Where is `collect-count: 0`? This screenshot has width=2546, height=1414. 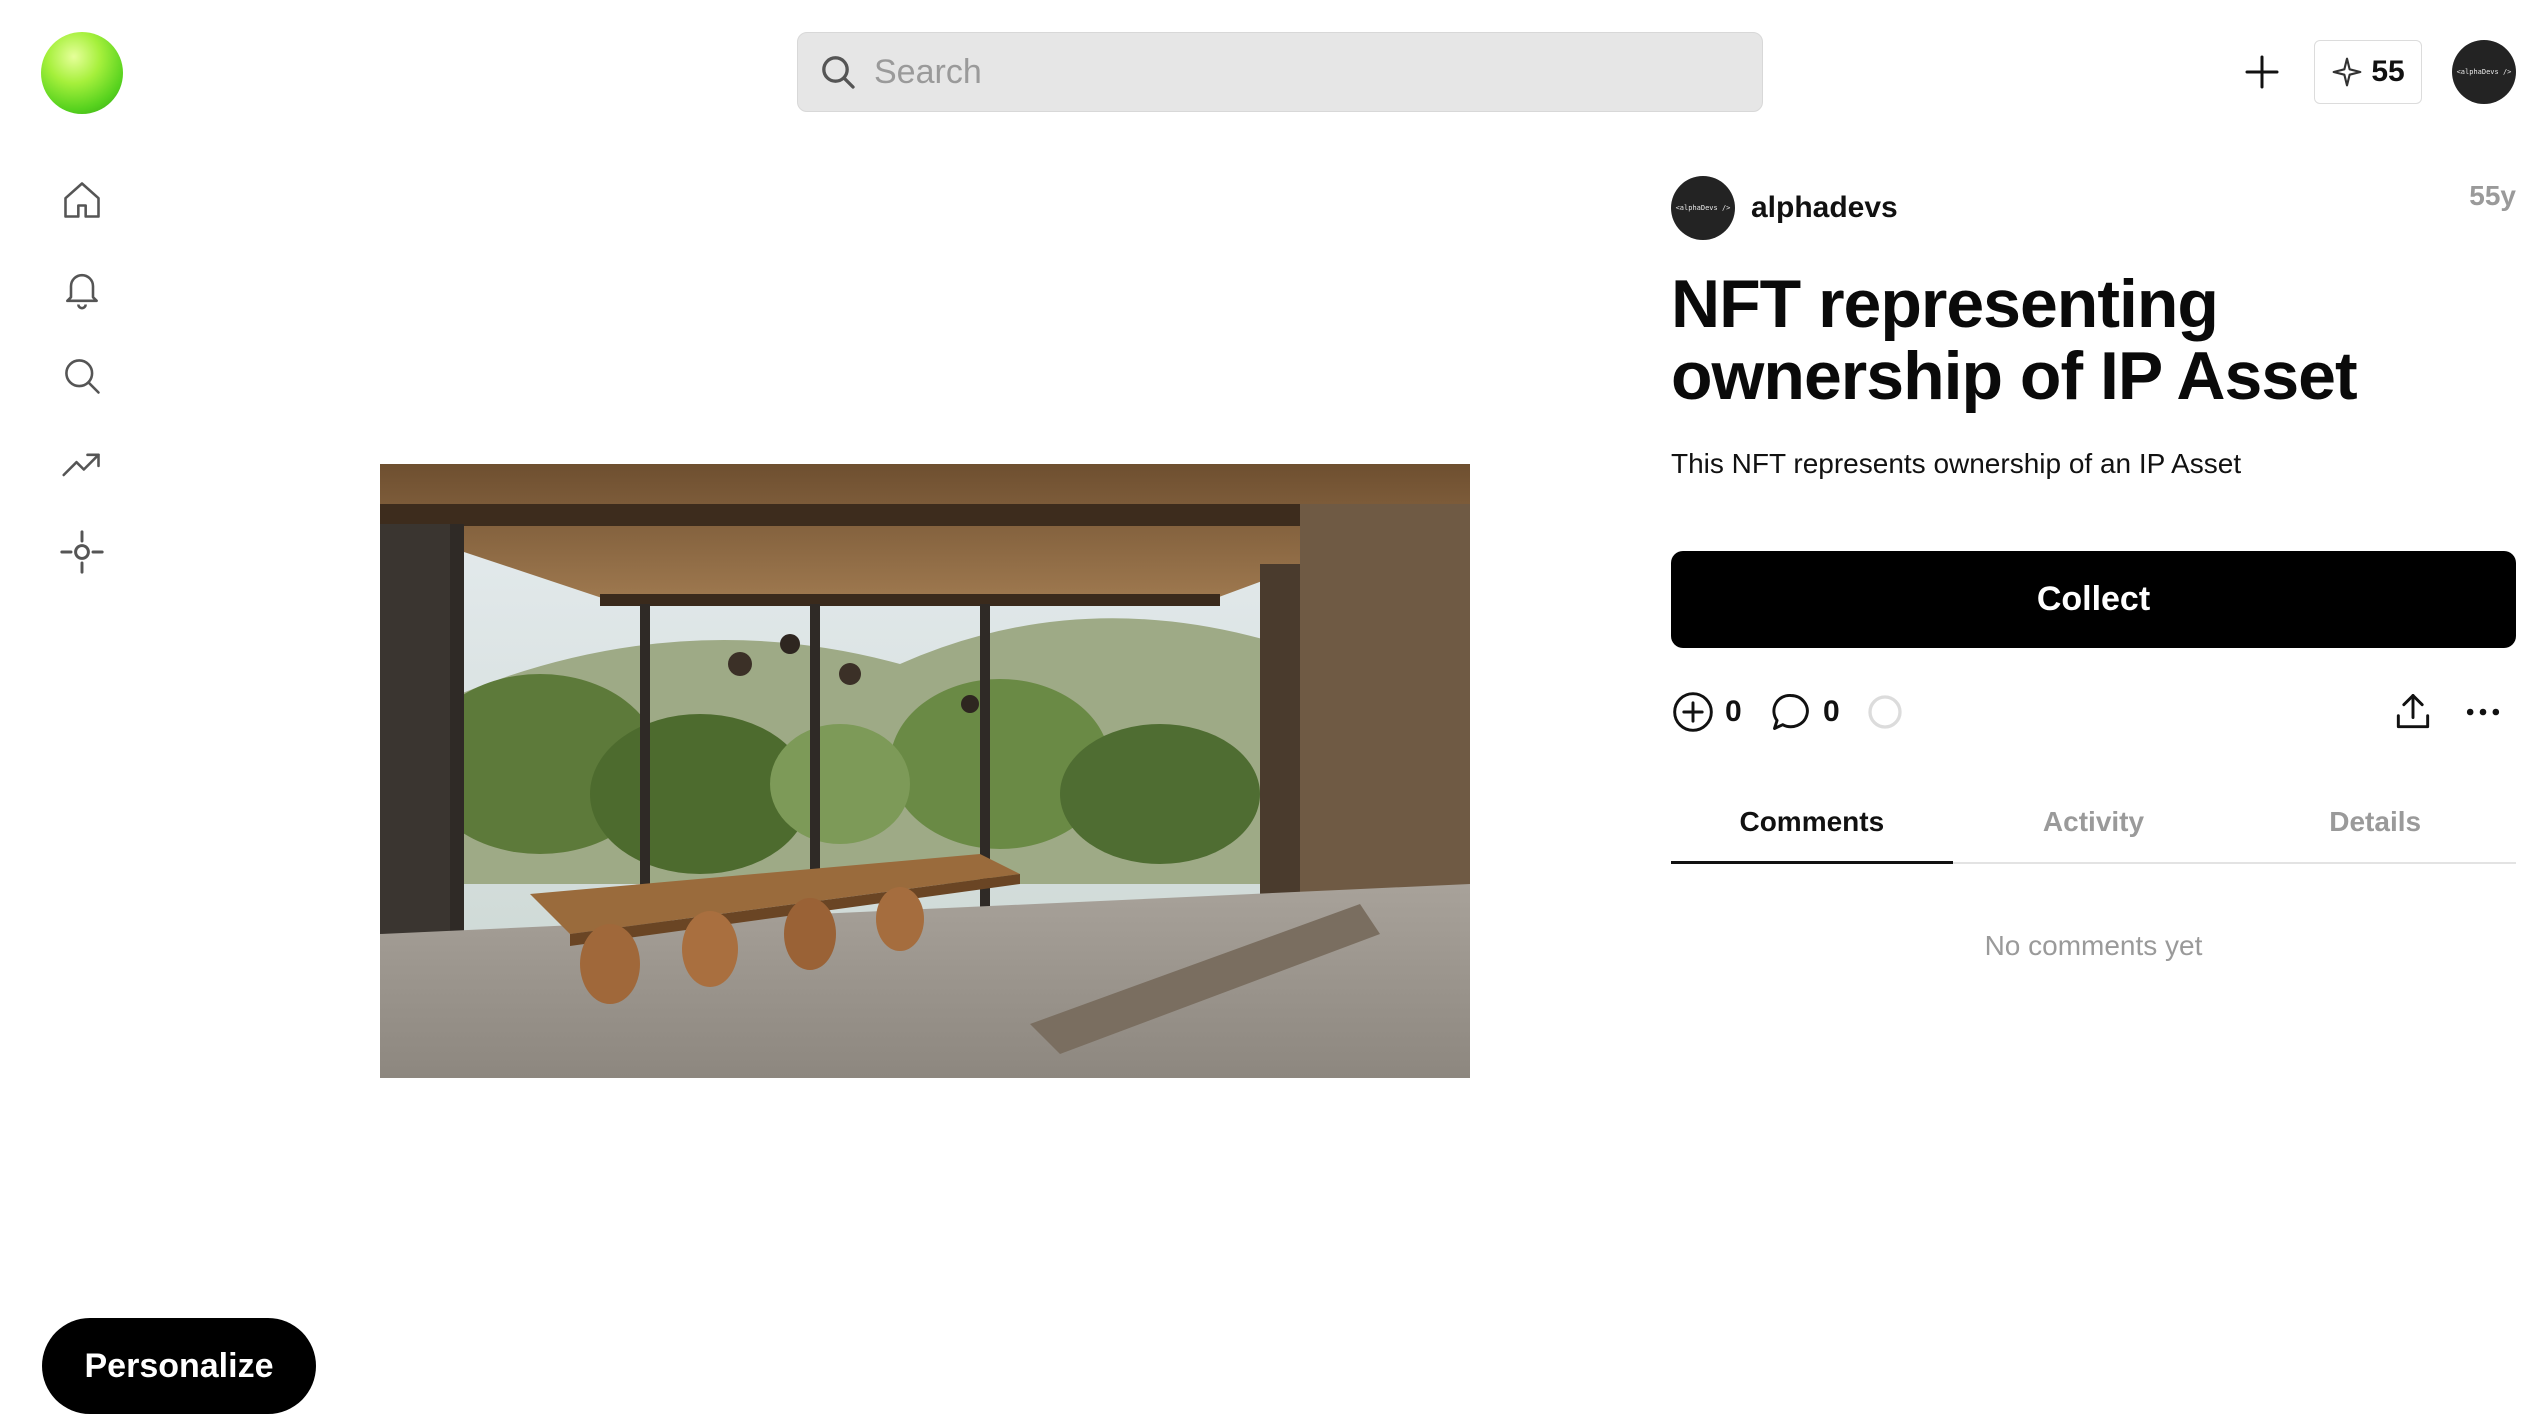 collect-count: 0 is located at coordinates (1733, 711).